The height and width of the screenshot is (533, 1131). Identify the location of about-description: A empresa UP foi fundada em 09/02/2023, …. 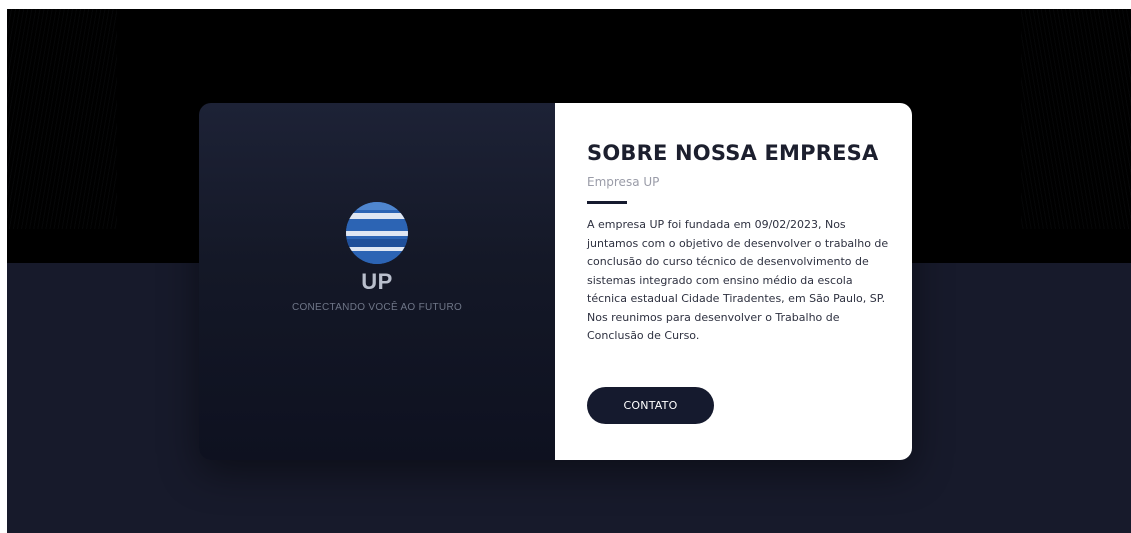
(738, 280).